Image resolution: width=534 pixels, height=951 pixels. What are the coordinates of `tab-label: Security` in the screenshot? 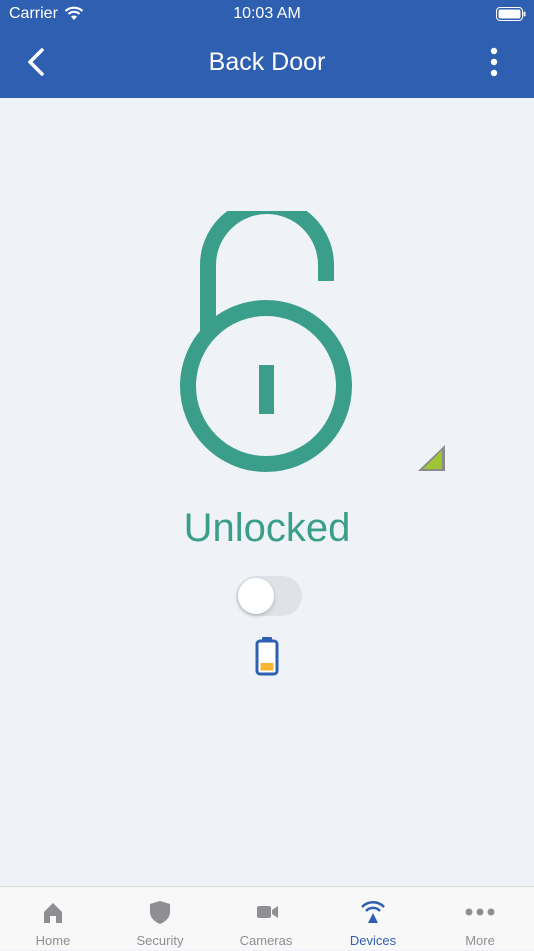 It's located at (160, 940).